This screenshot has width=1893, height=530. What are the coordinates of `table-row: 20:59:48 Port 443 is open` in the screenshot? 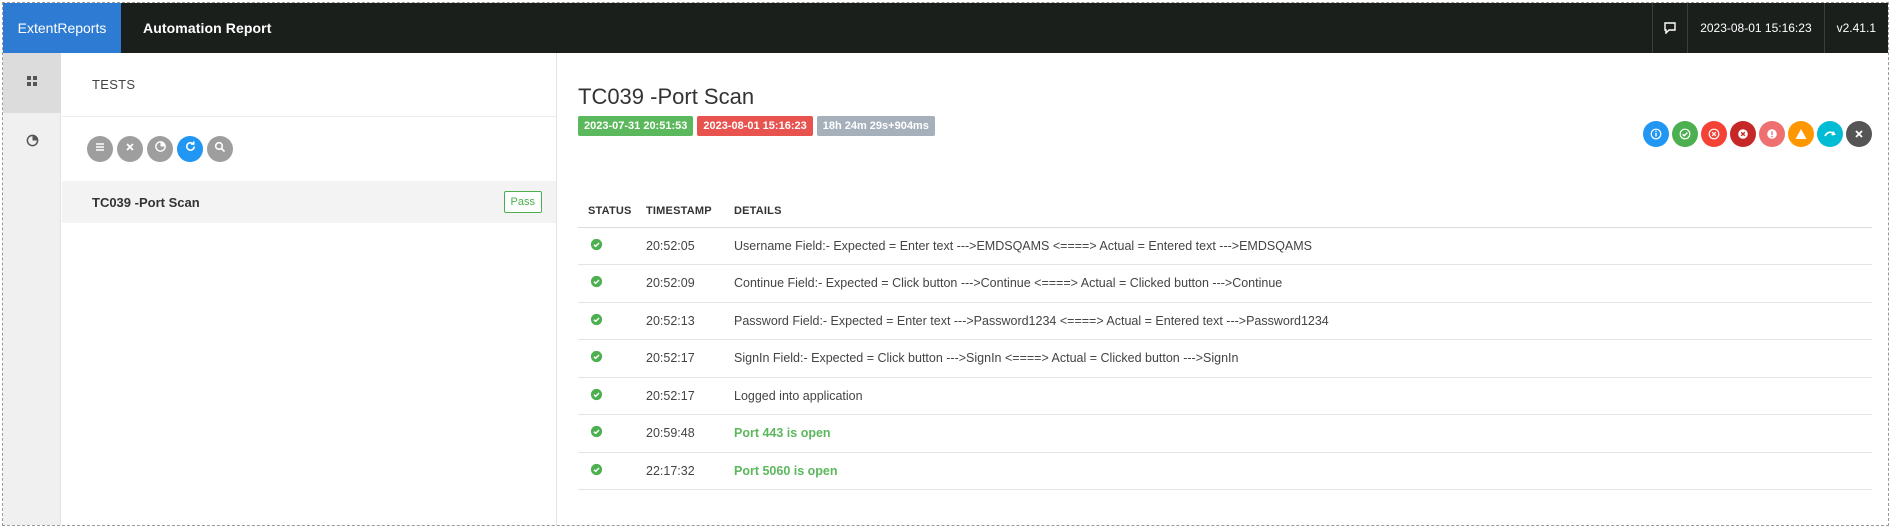 It's located at (1225, 433).